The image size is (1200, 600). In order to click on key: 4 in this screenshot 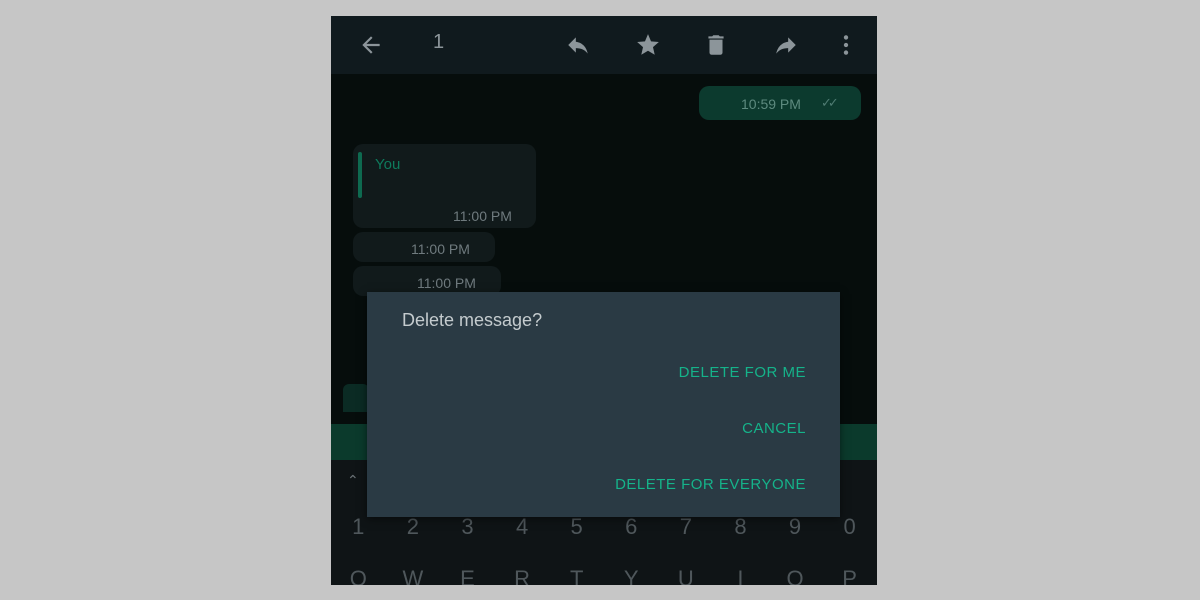, I will do `click(522, 527)`.